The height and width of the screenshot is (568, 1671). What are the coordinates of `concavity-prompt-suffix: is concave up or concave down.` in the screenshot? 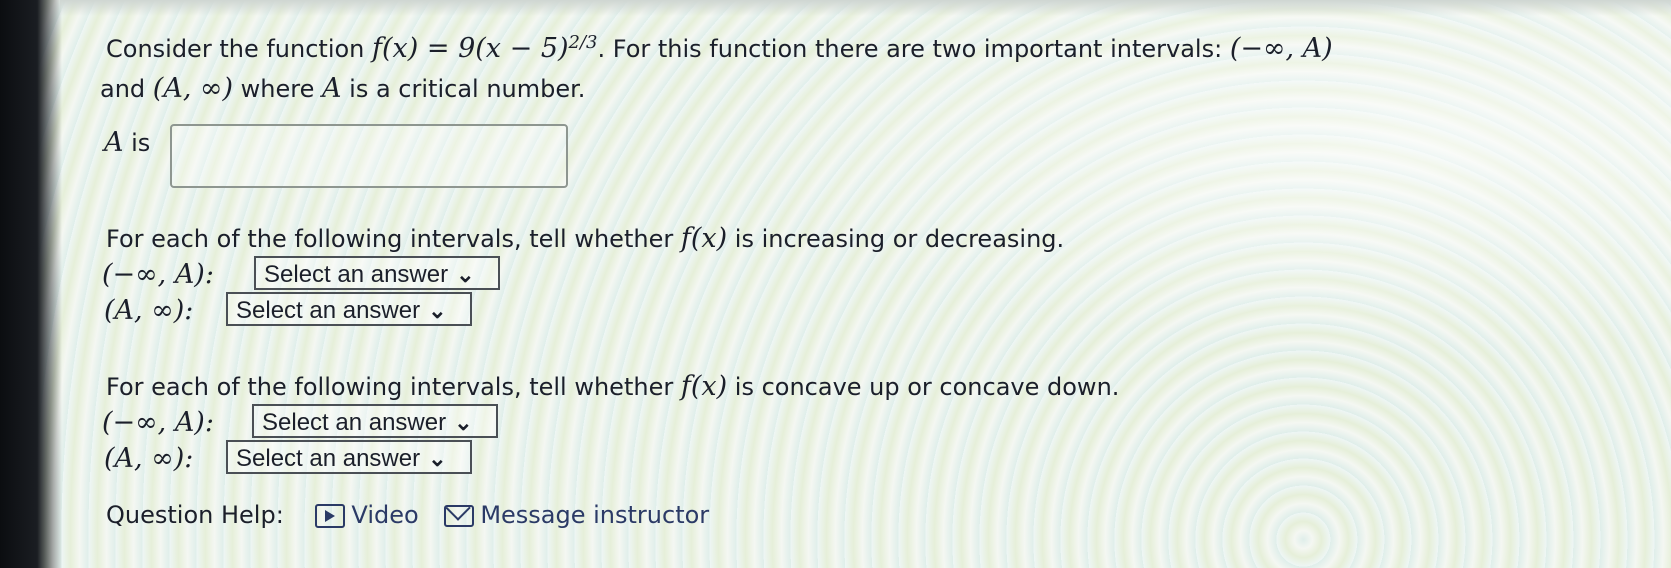 It's located at (927, 387).